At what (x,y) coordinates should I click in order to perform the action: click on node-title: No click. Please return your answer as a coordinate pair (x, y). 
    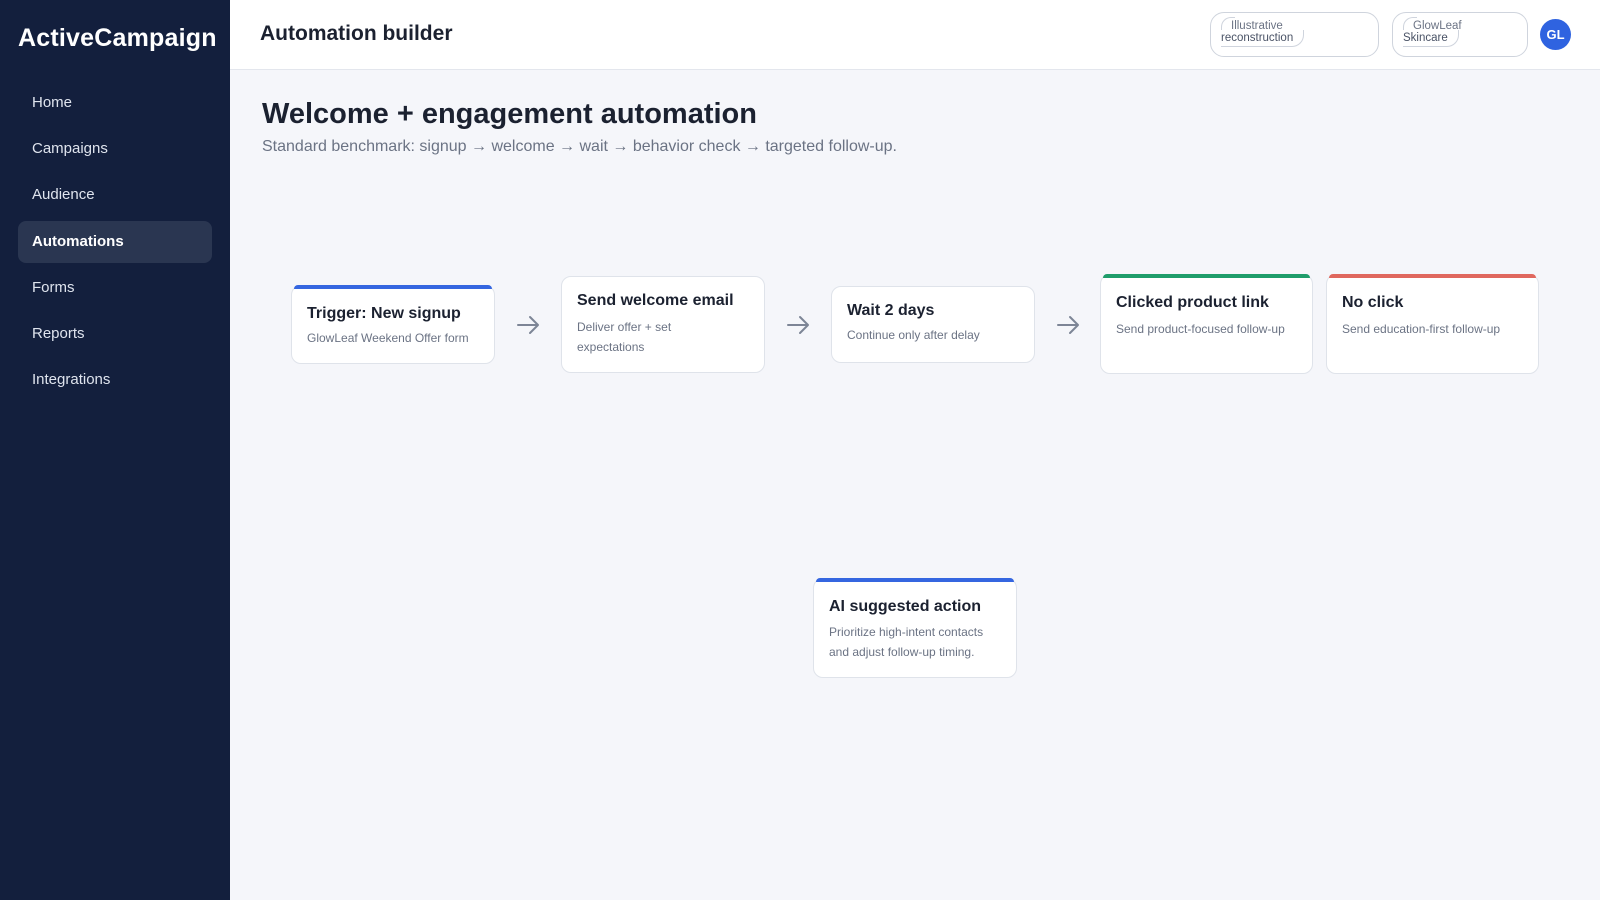
    Looking at the image, I should click on (1373, 302).